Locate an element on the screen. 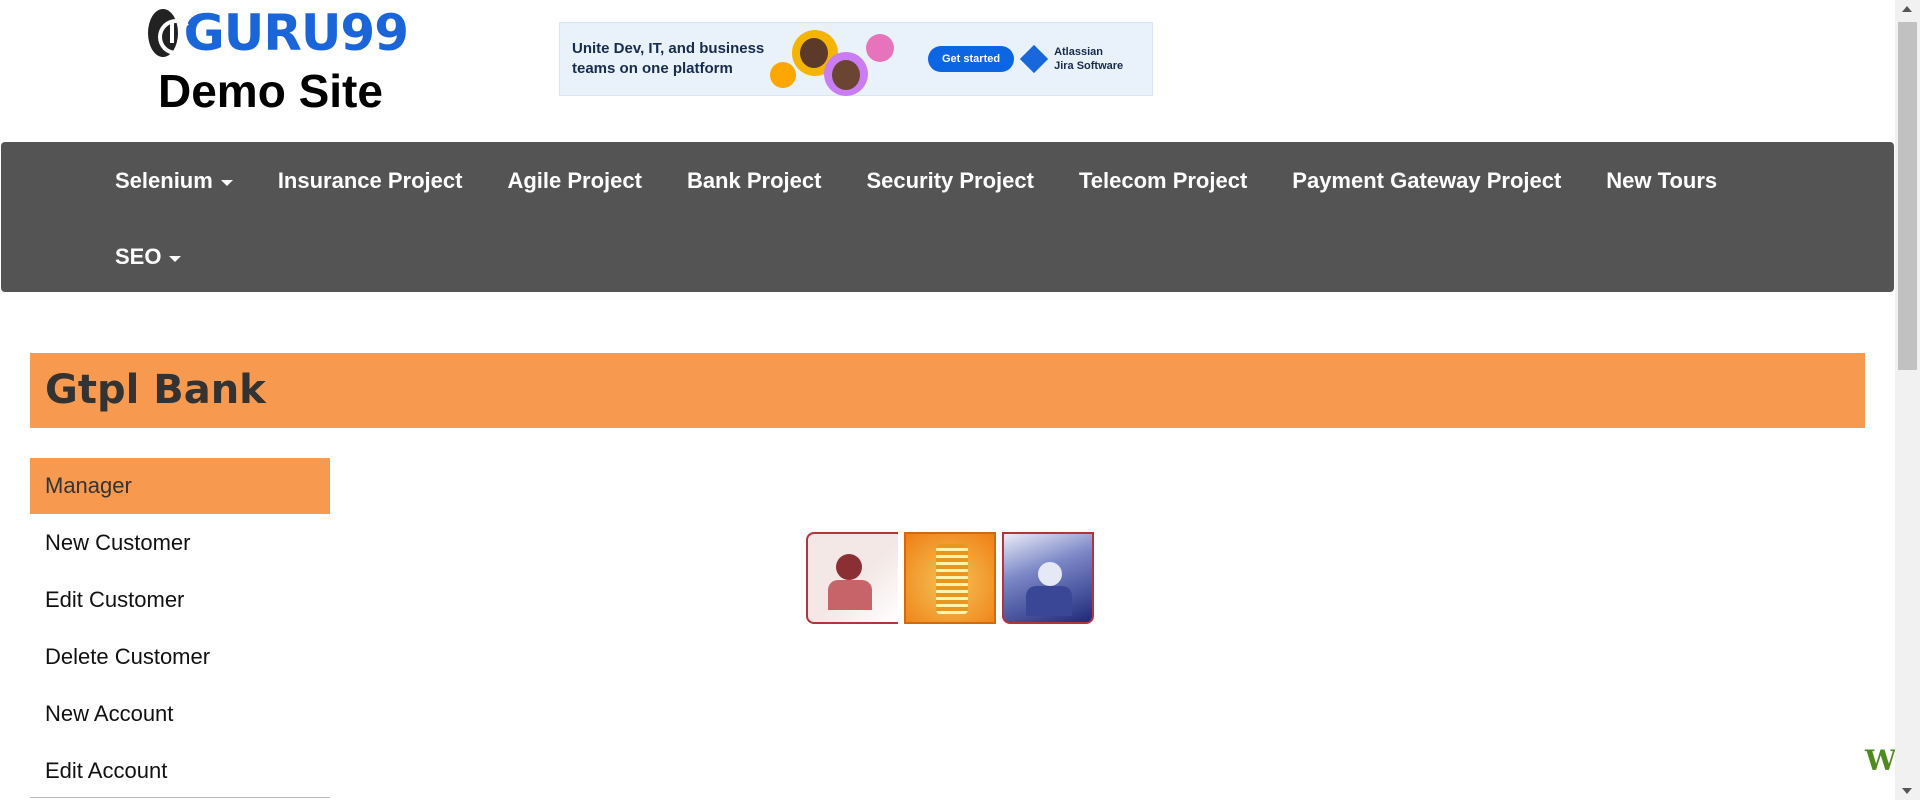 This screenshot has height=800, width=1920. logo-brand-text: GURU99 is located at coordinates (296, 33).